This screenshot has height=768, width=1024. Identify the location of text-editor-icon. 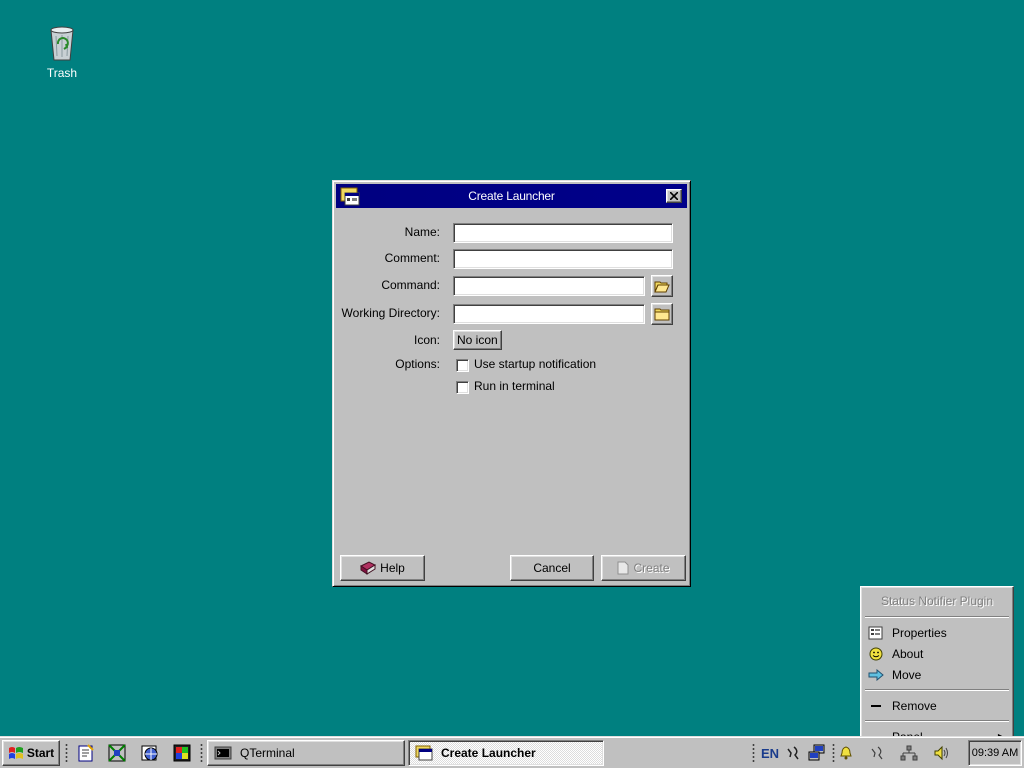
(86, 753).